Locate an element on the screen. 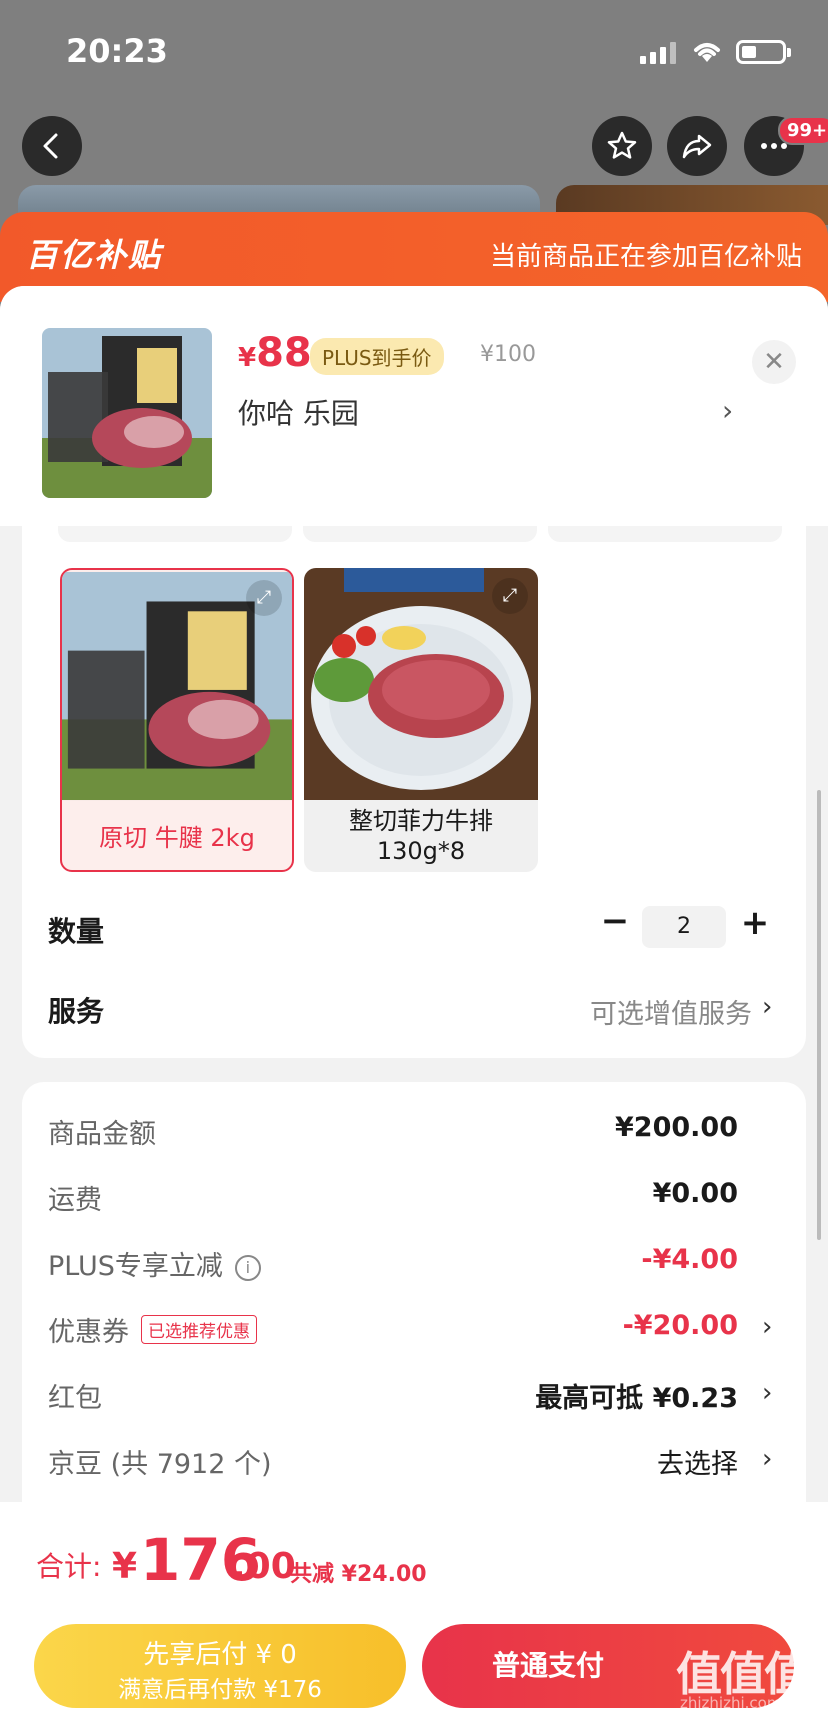 The width and height of the screenshot is (828, 1720). wifi-icon is located at coordinates (707, 52).